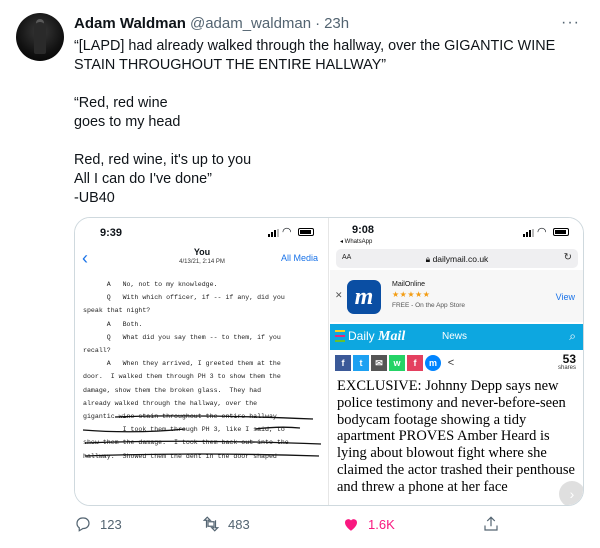  Describe the element at coordinates (211, 524) in the screenshot. I see `retweet-icon` at that location.